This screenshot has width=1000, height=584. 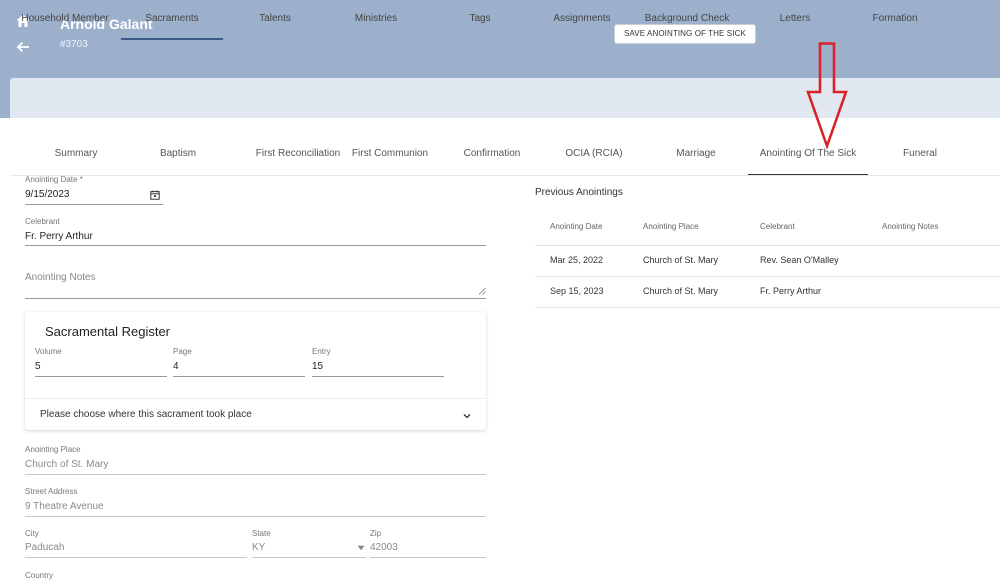 What do you see at coordinates (795, 20) in the screenshot?
I see `tab-letters: Letters` at bounding box center [795, 20].